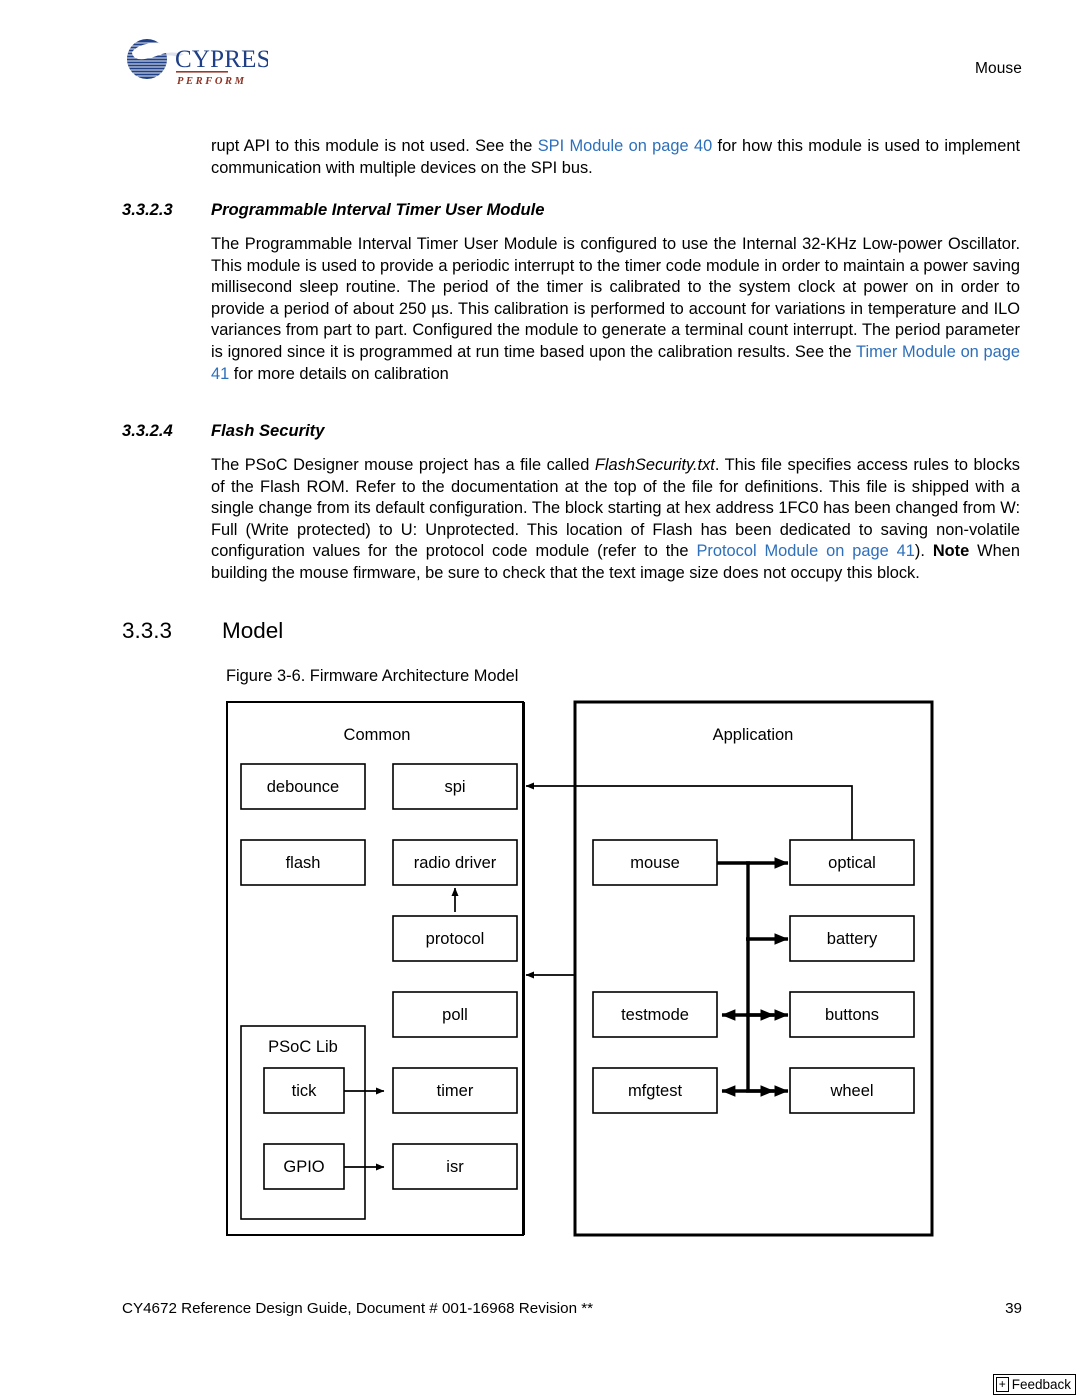 The height and width of the screenshot is (1397, 1080). Describe the element at coordinates (303, 786) in the screenshot. I see `box-debounce: debounce` at that location.